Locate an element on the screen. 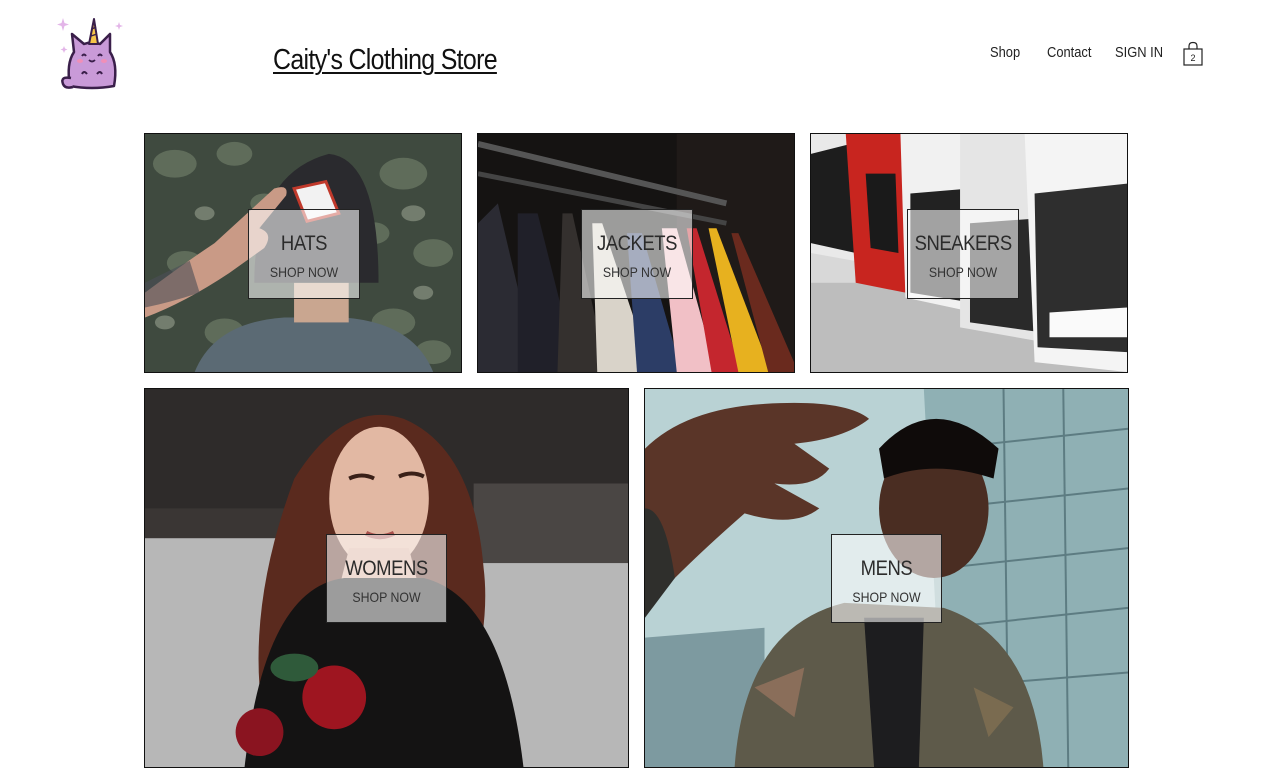  store-title-link: Caity's Clothing Store is located at coordinates (385, 60).